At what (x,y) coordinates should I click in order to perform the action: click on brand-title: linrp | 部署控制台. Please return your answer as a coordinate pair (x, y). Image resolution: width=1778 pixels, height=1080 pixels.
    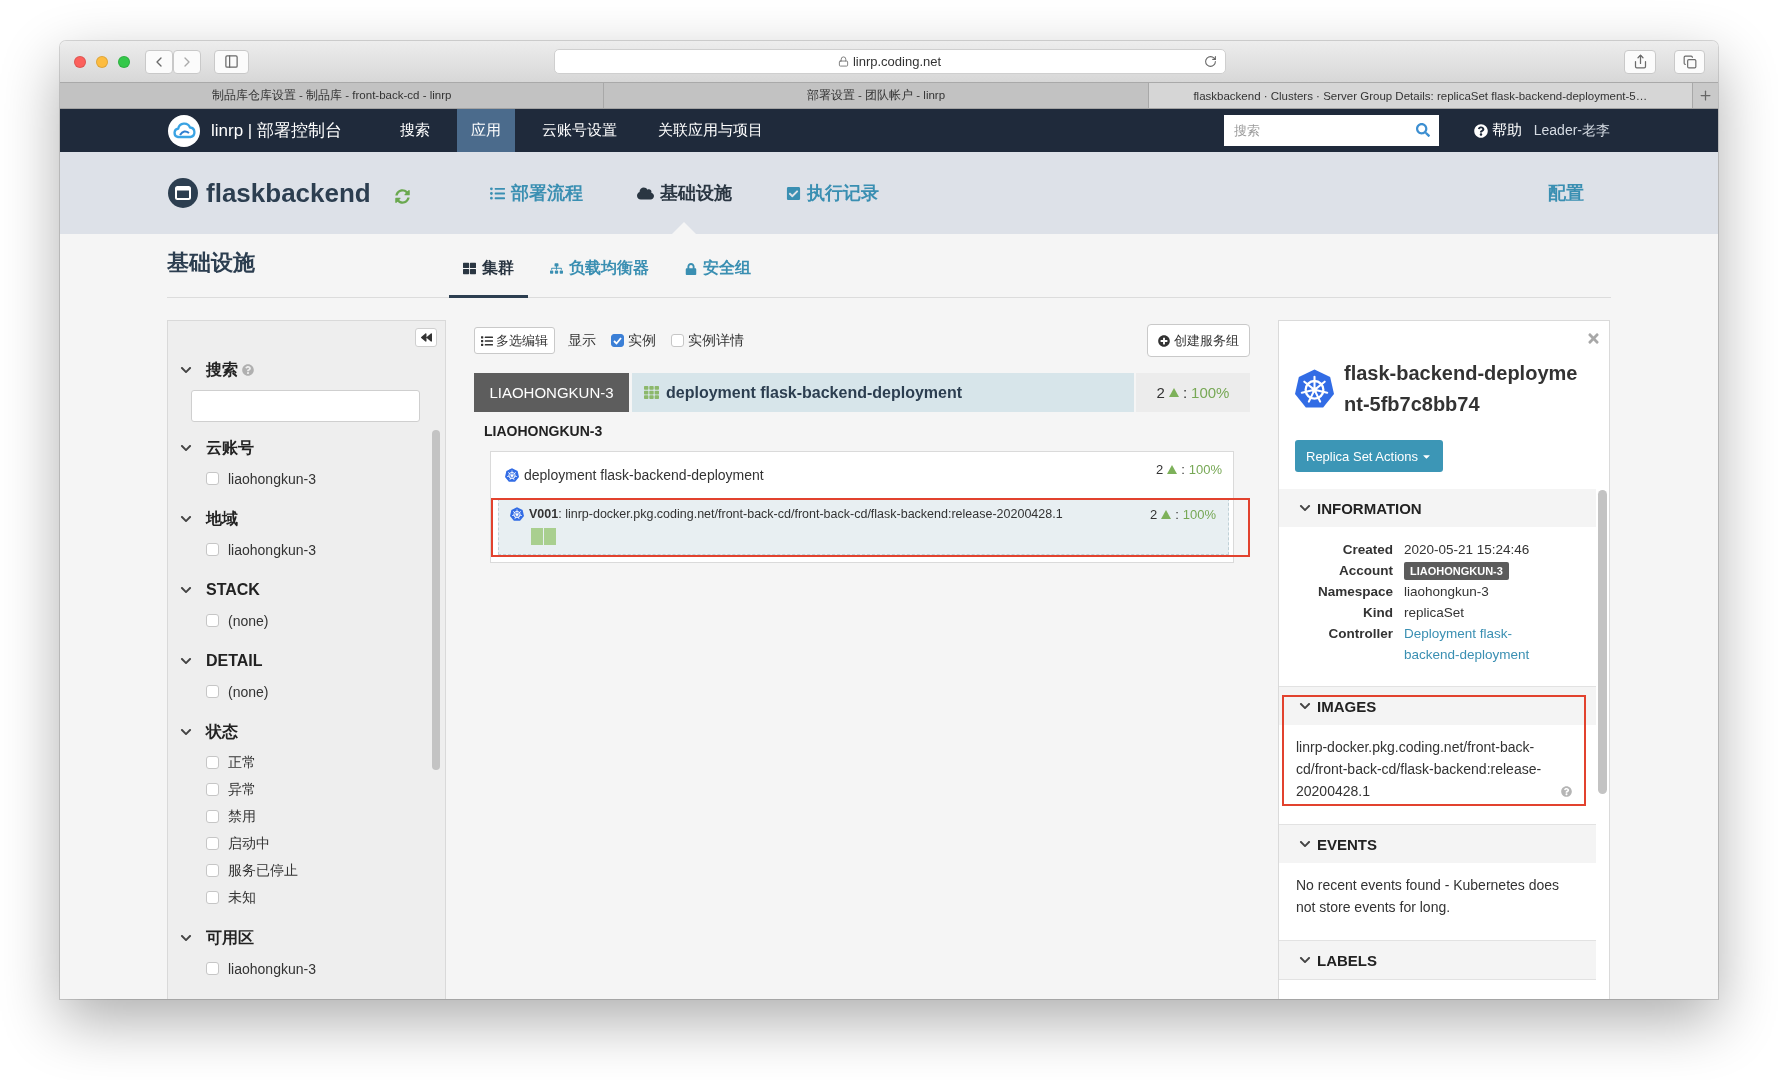
    Looking at the image, I should click on (276, 131).